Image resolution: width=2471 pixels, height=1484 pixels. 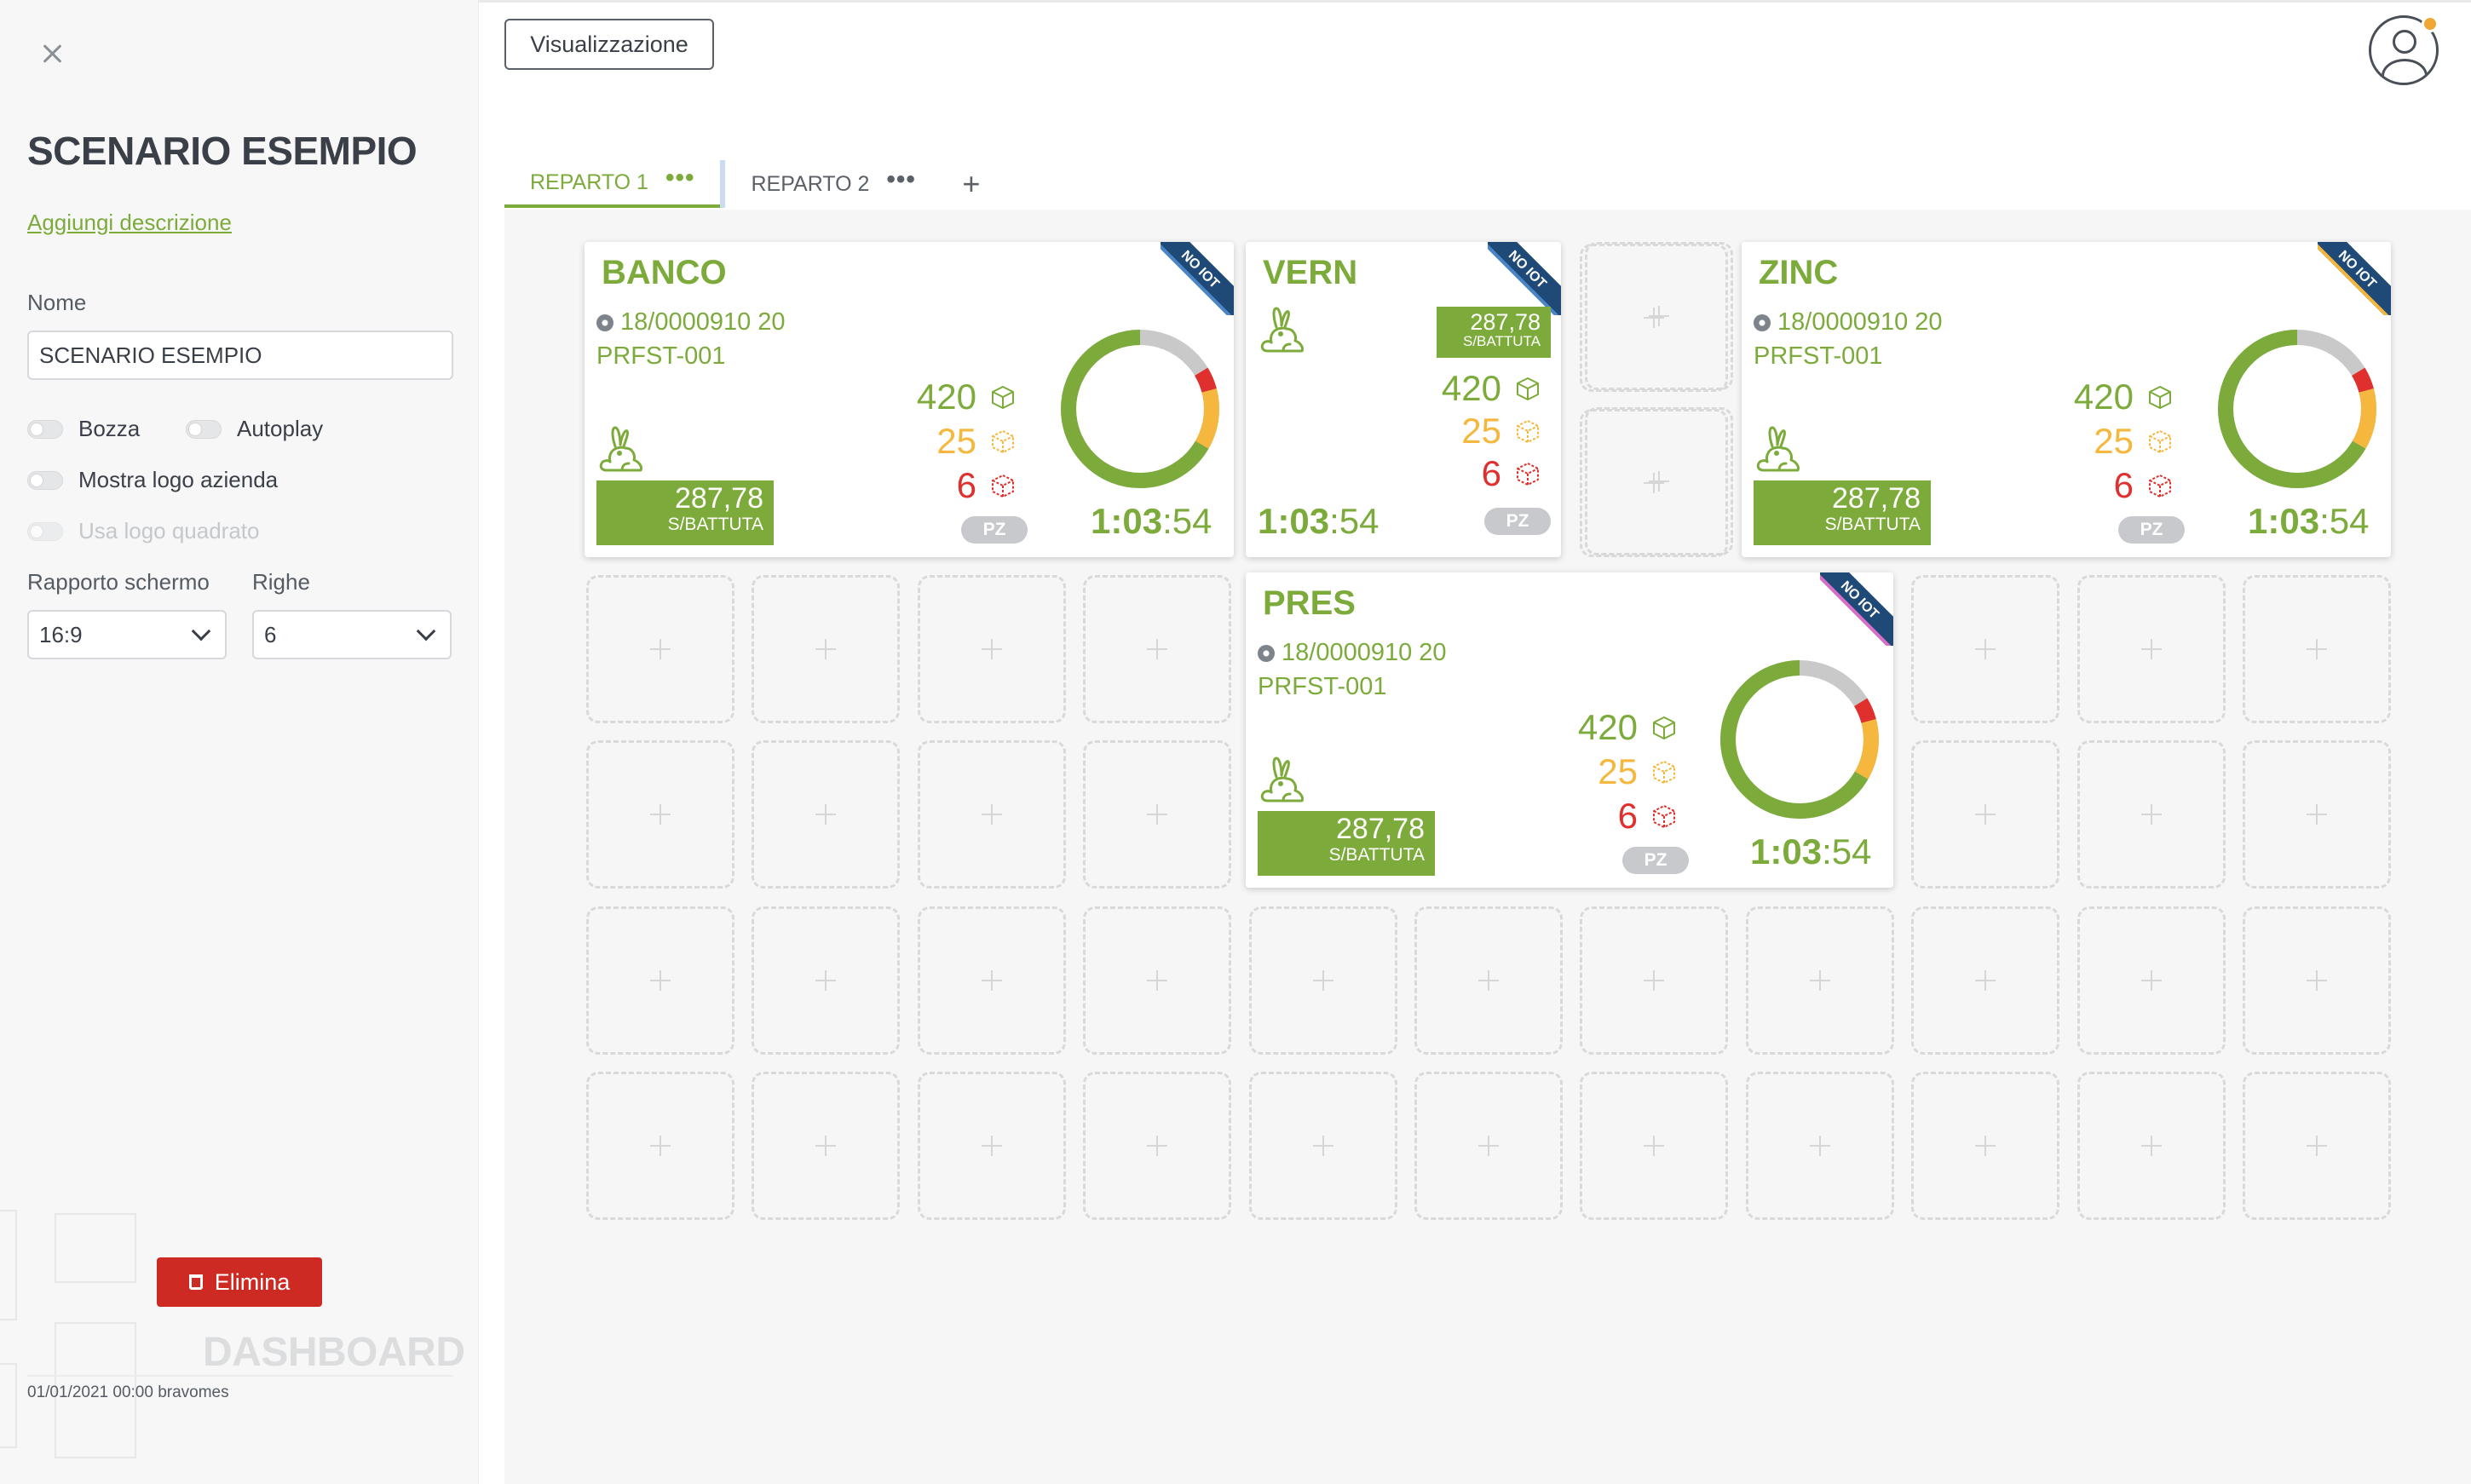 What do you see at coordinates (271, 634) in the screenshot?
I see `rows-value: 6` at bounding box center [271, 634].